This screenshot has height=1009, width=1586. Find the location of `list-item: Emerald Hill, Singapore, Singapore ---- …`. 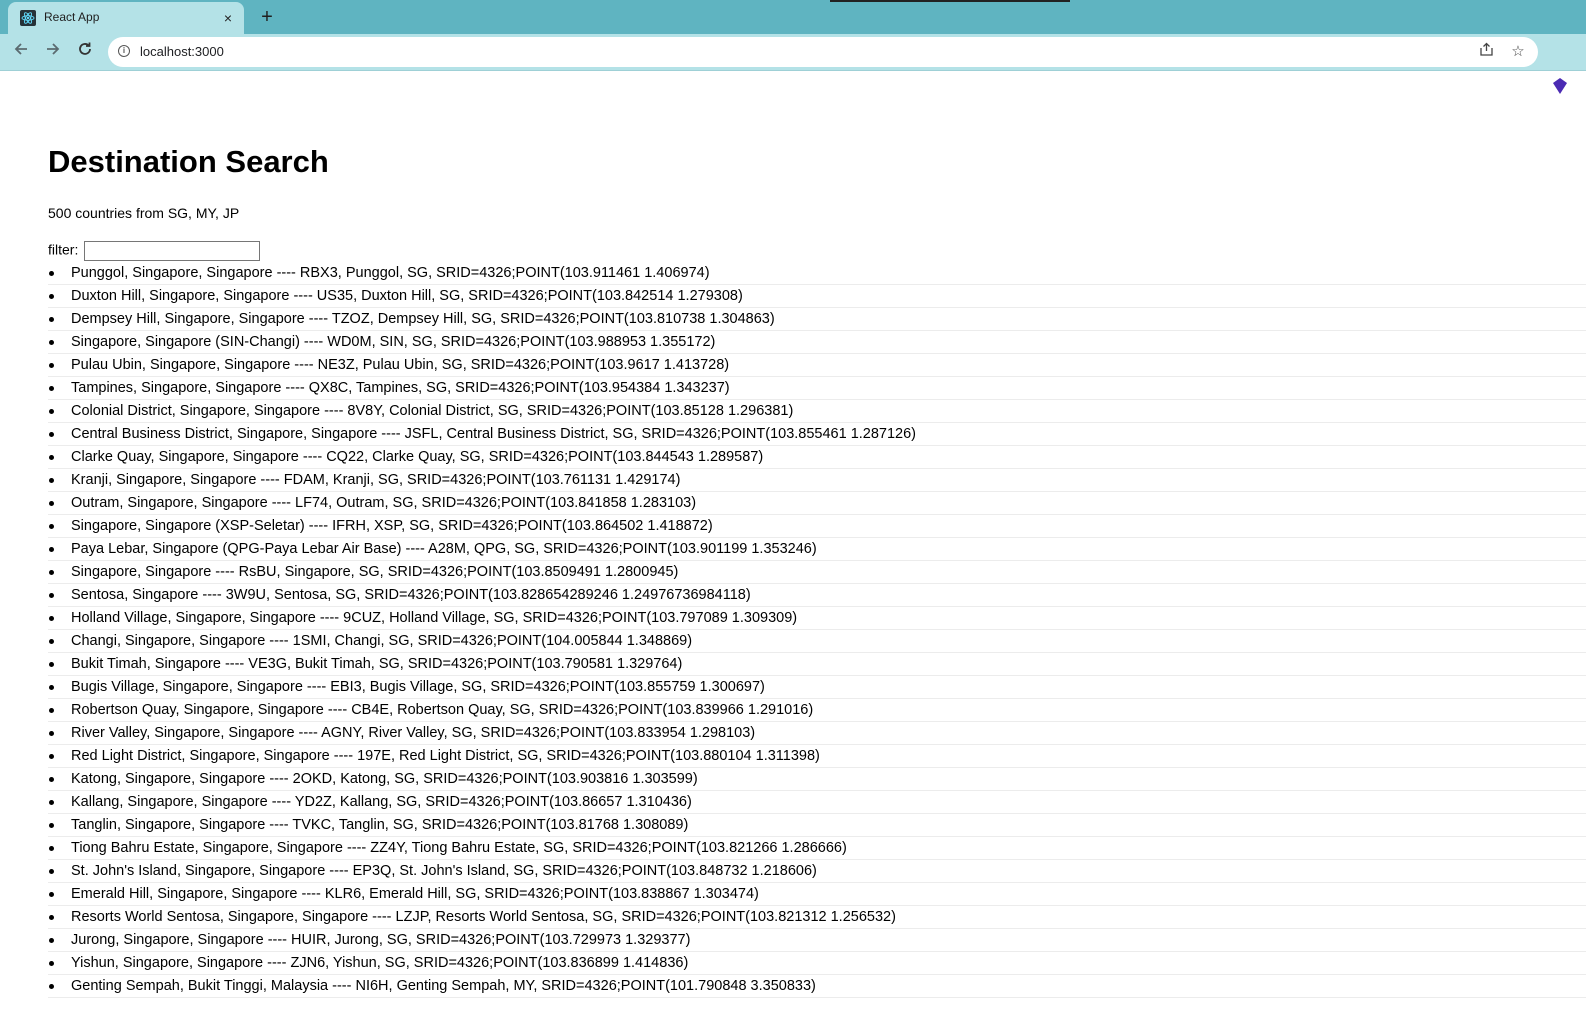

list-item: Emerald Hill, Singapore, Singapore ---- … is located at coordinates (817, 894).